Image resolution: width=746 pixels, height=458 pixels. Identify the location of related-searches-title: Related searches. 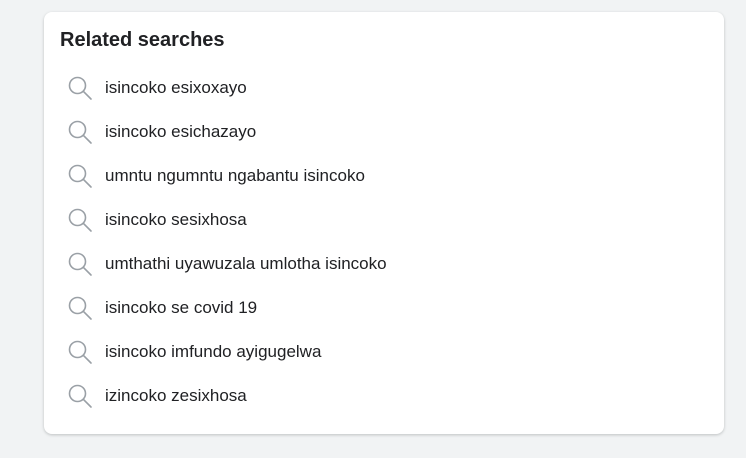
(142, 40).